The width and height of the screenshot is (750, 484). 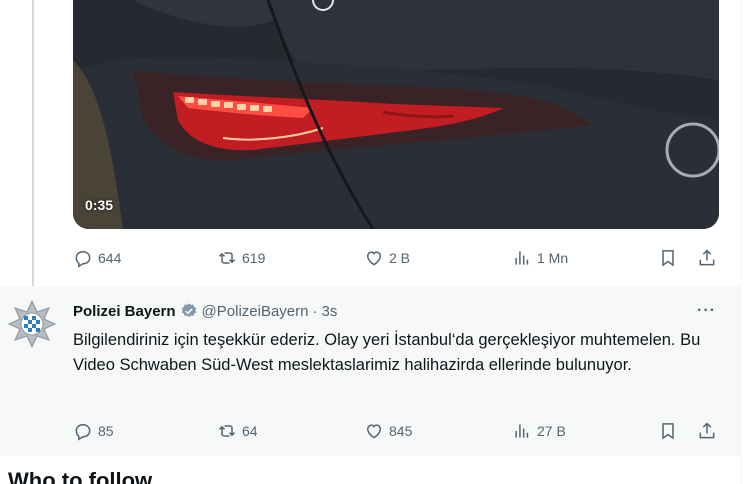 I want to click on tweet2-action-bar: 85 64 845 27 B, so click(x=398, y=431).